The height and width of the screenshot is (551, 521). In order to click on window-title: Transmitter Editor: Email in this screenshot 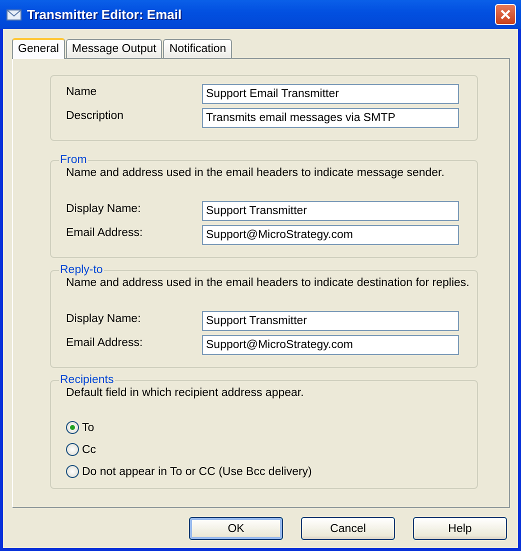, I will do `click(105, 14)`.